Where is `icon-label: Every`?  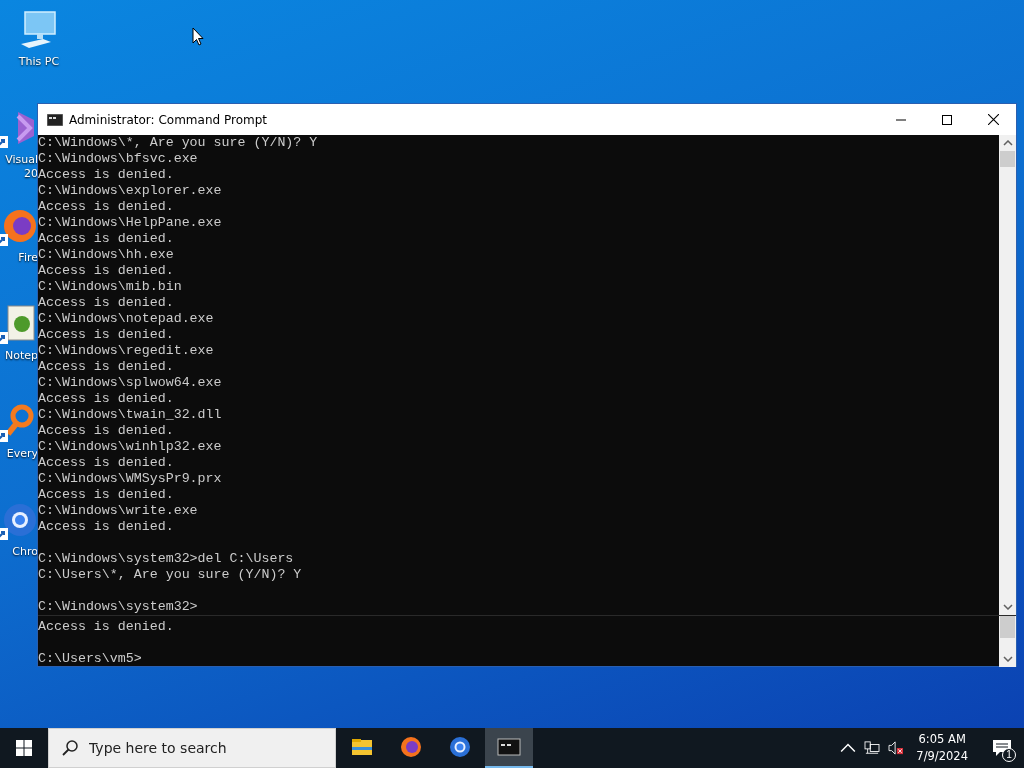
icon-label: Every is located at coordinates (22, 454).